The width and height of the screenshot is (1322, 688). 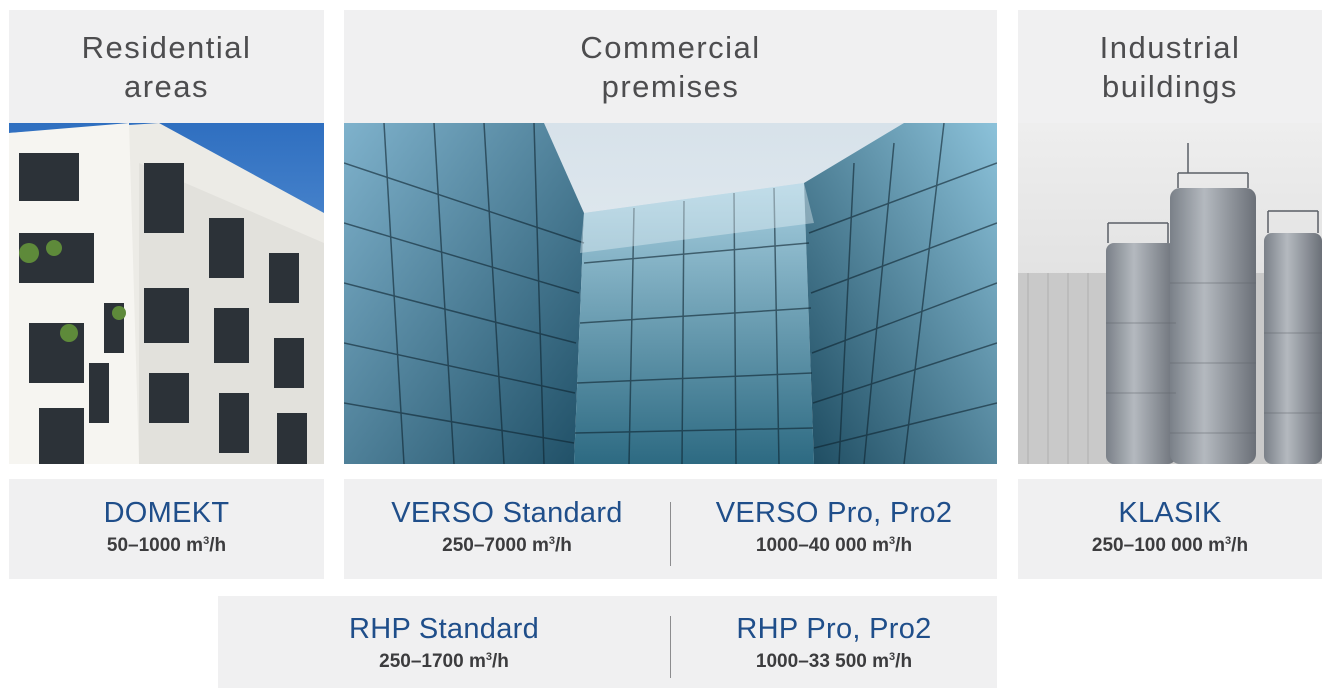 I want to click on klasik-name: KLASIK, so click(x=1170, y=513).